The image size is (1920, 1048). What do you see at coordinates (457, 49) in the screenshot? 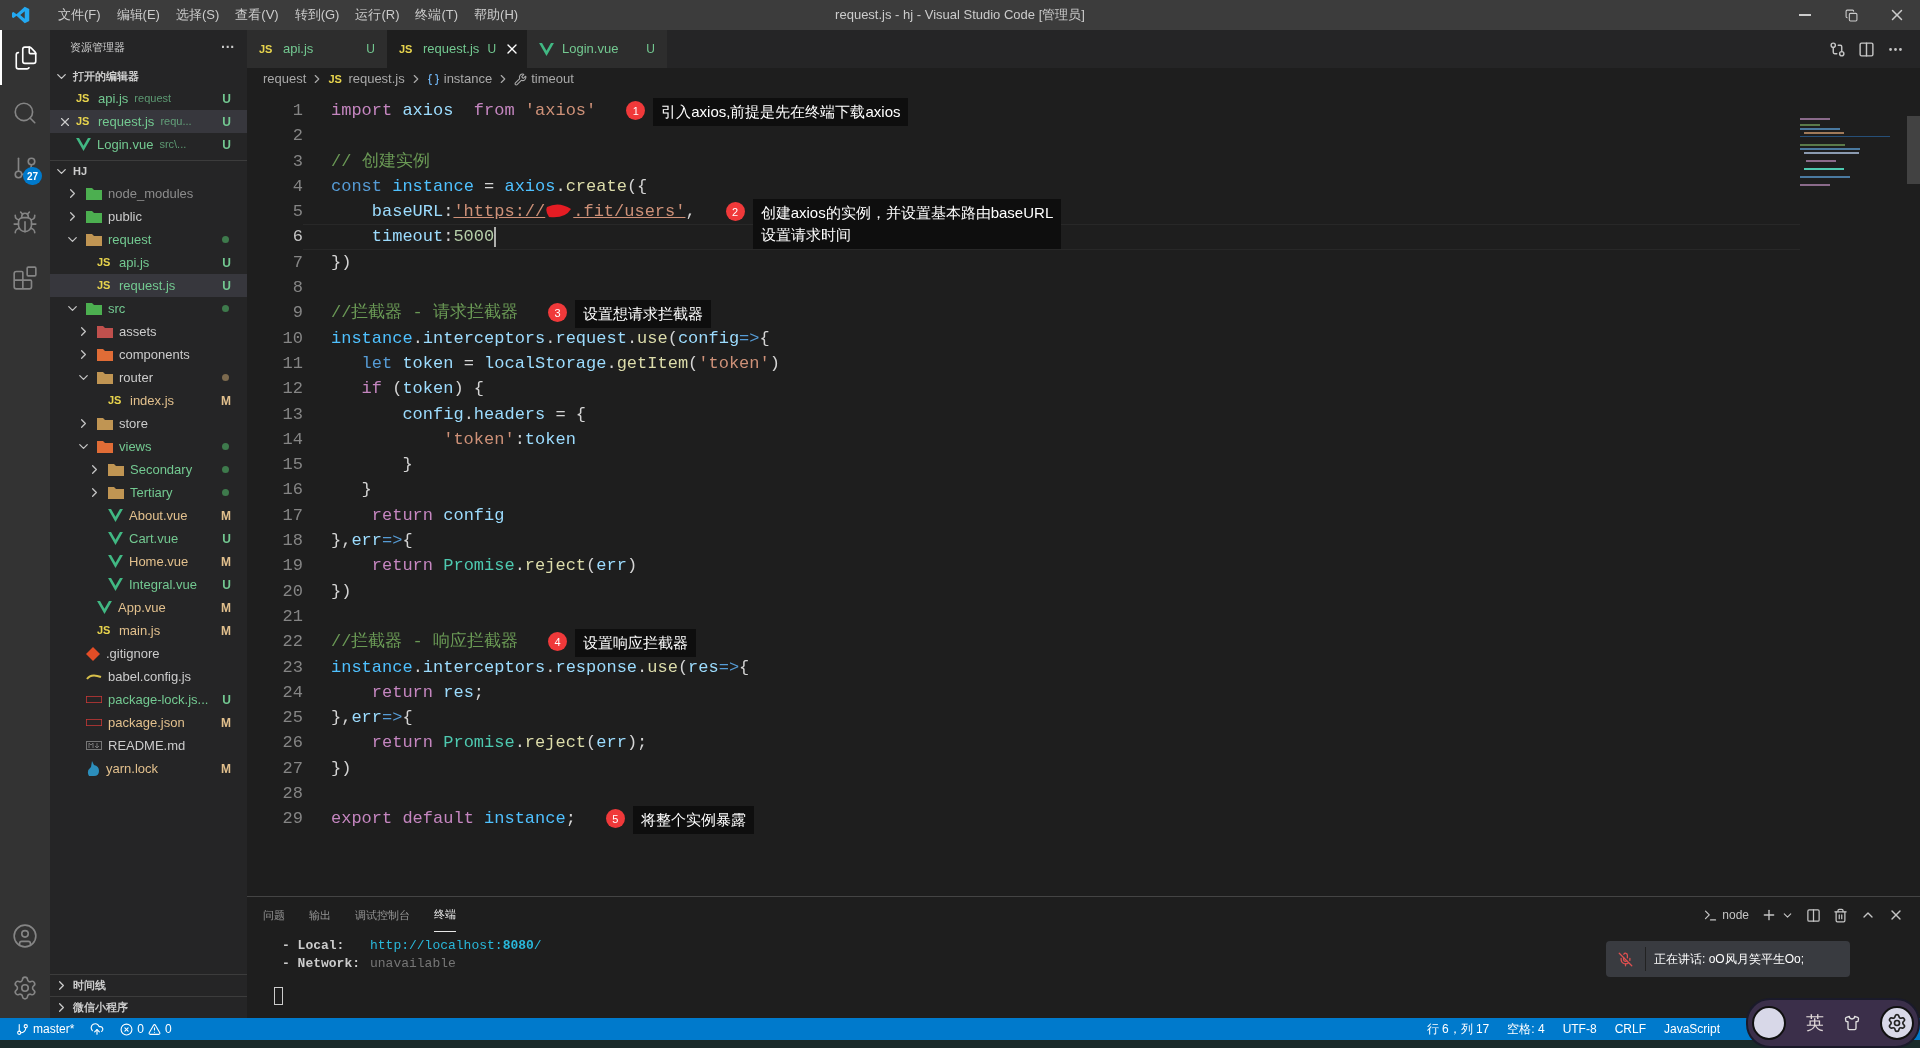
I see `editor-tab: JS request.js U` at bounding box center [457, 49].